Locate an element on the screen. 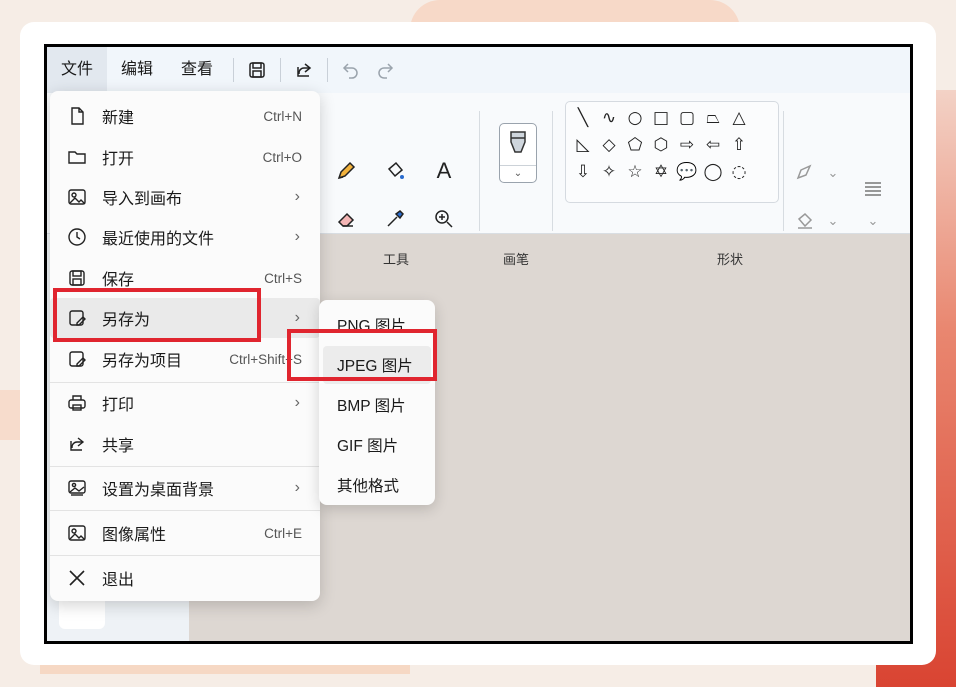 This screenshot has height=687, width=956. line-shape-icon: ╲ is located at coordinates (583, 118).